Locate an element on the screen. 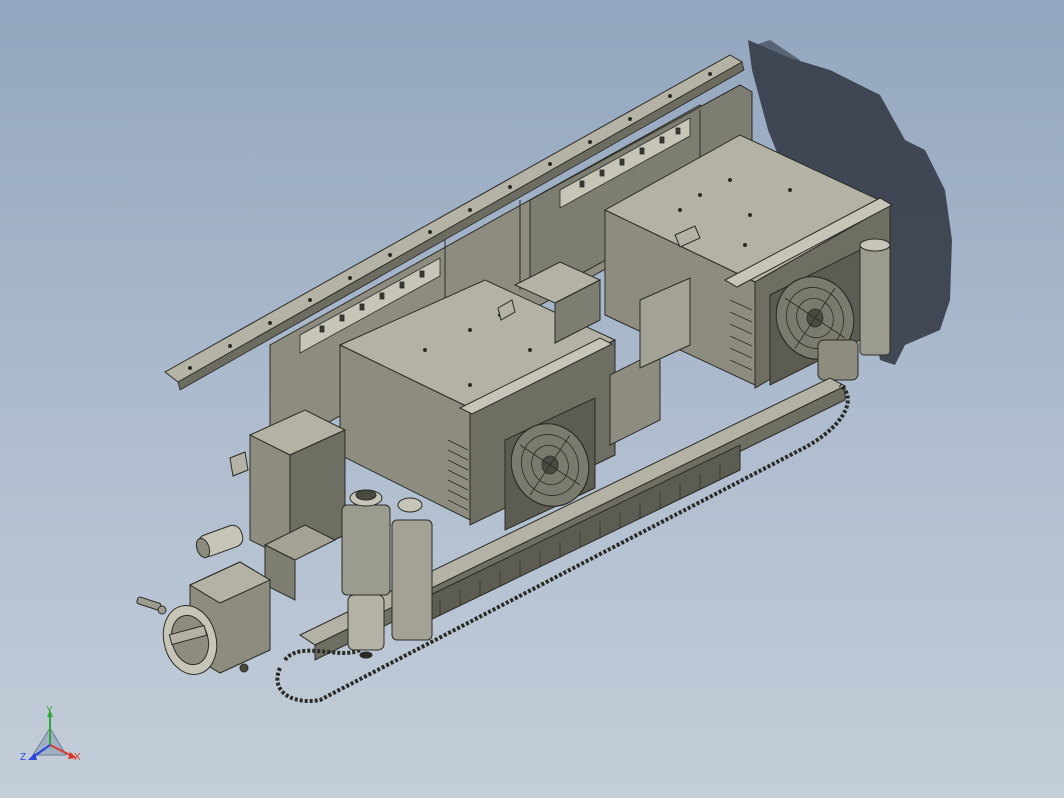  filter-regulator is located at coordinates (387, 574).